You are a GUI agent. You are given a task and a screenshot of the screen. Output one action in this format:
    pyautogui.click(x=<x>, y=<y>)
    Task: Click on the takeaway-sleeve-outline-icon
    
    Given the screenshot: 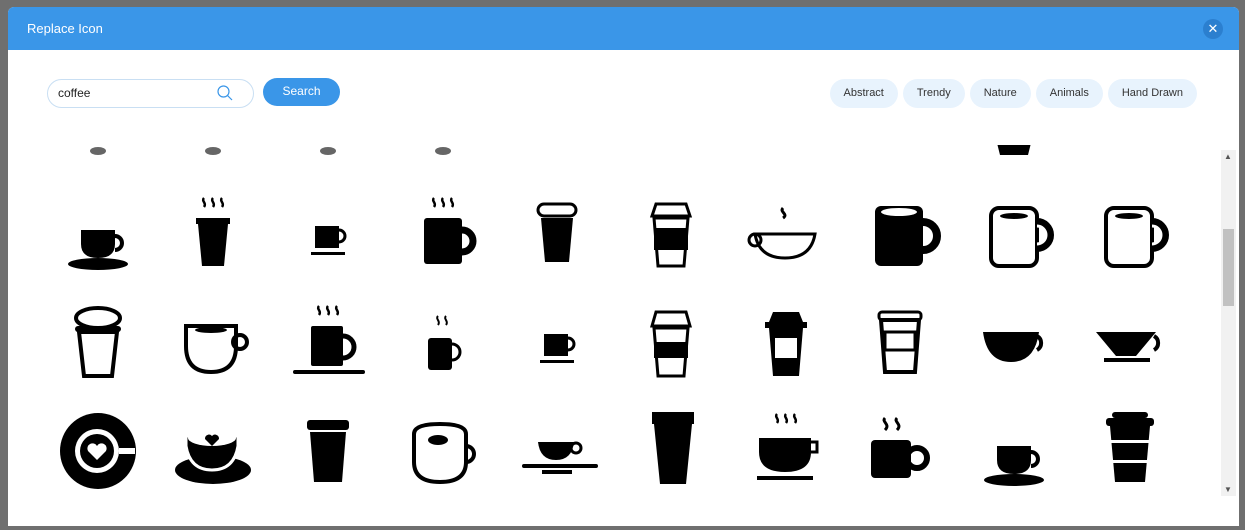 What is the action you would take?
    pyautogui.click(x=671, y=344)
    